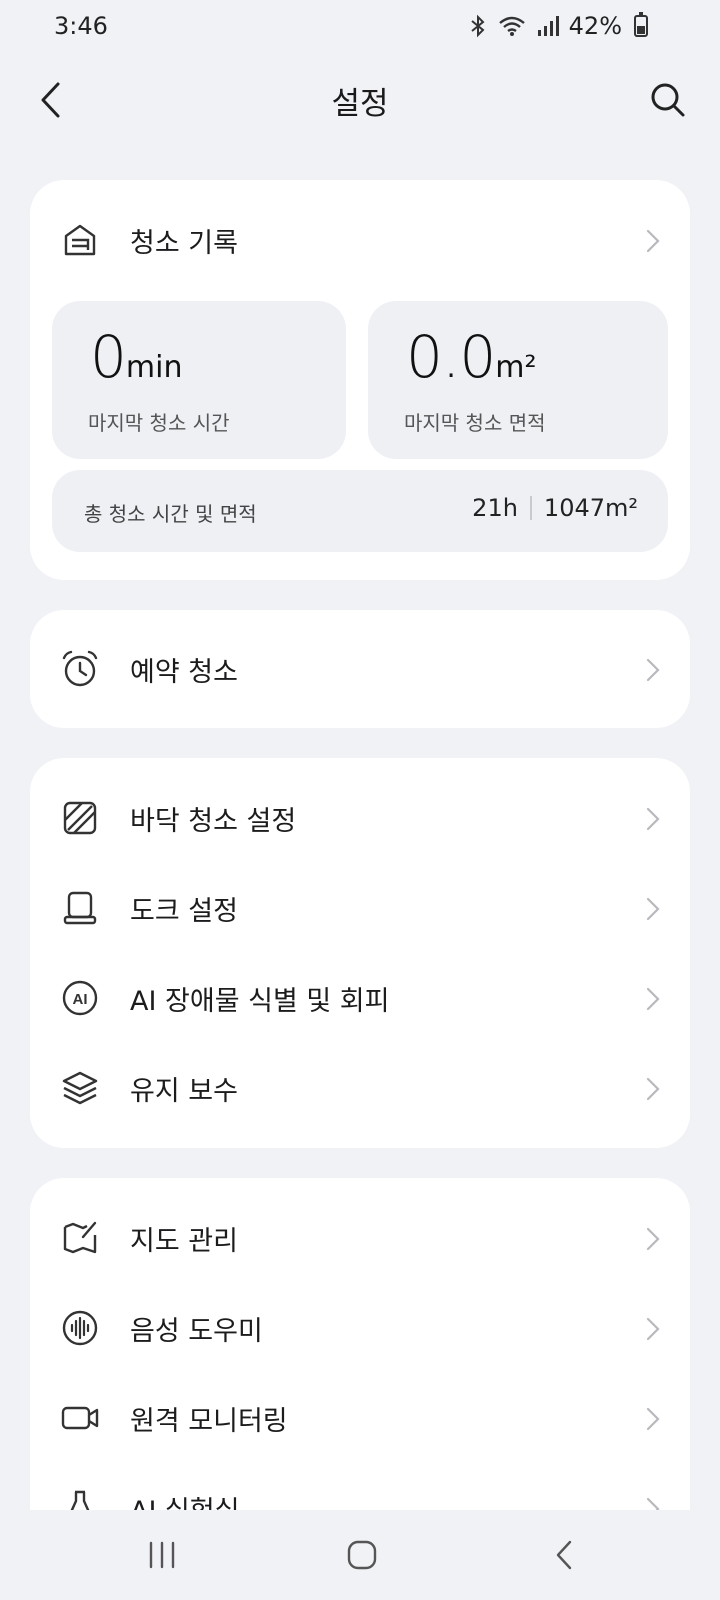 The width and height of the screenshot is (720, 1600). I want to click on floor-cleaning-row: 바닥 청소 설정, so click(360, 818).